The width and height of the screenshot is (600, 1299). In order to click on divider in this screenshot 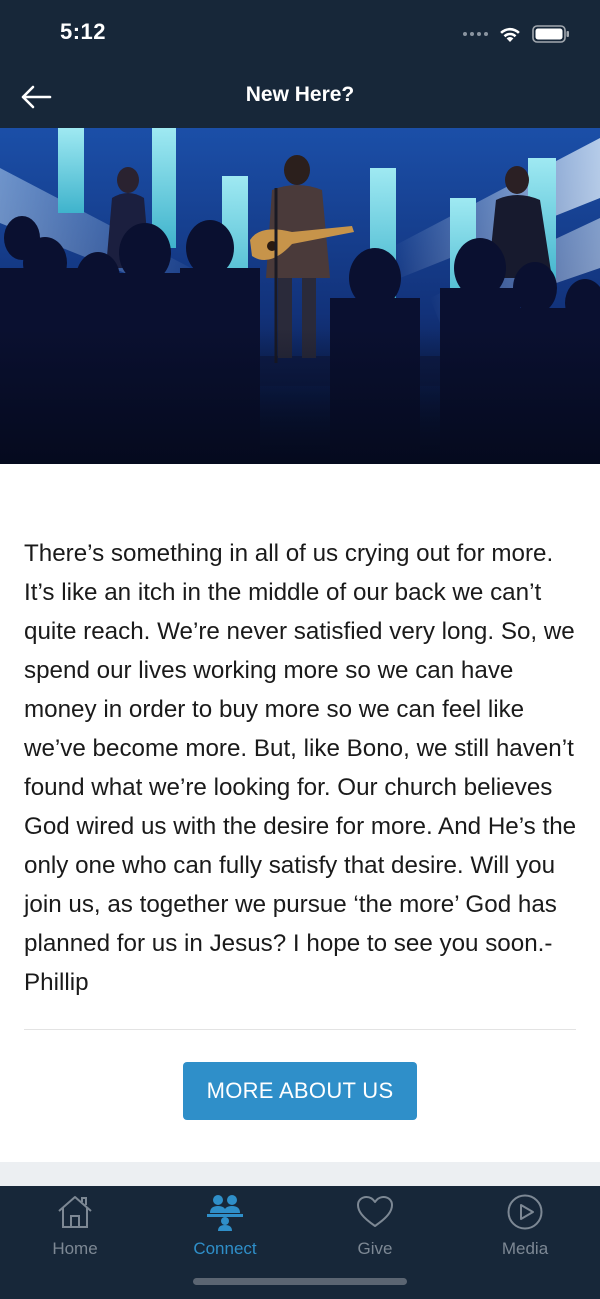, I will do `click(300, 1029)`.